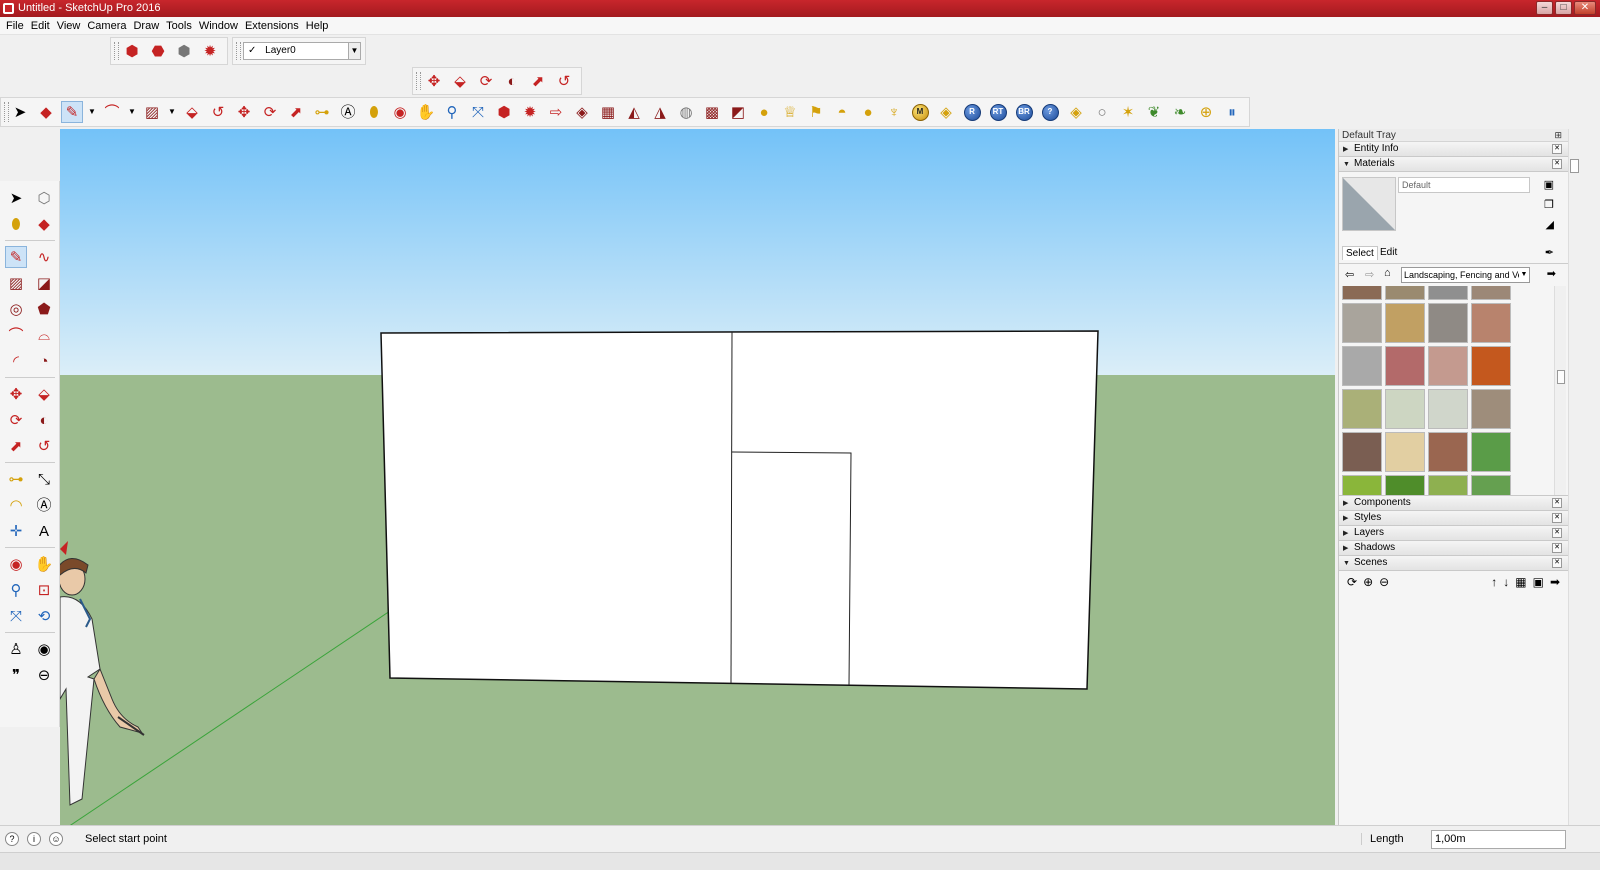 Image resolution: width=1600 pixels, height=870 pixels. What do you see at coordinates (790, 112) in the screenshot?
I see `lamp-icon: ♕` at bounding box center [790, 112].